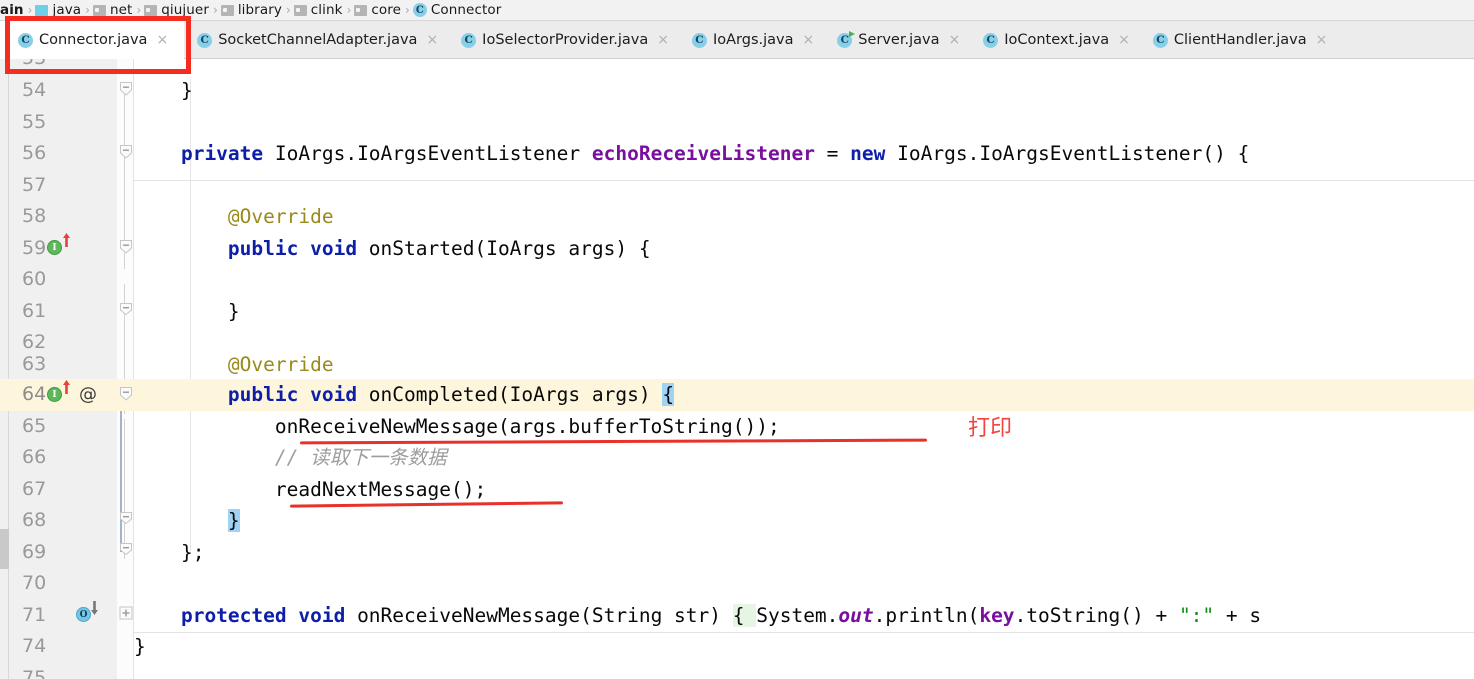 The height and width of the screenshot is (679, 1474). Describe the element at coordinates (737, 91) in the screenshot. I see `code-line-54: 54 }` at that location.